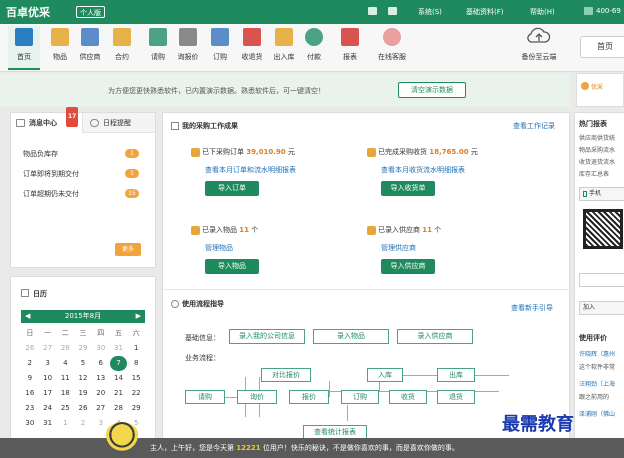 This screenshot has height=458, width=624. I want to click on tool-suppliers: 供应商, so click(90, 48).